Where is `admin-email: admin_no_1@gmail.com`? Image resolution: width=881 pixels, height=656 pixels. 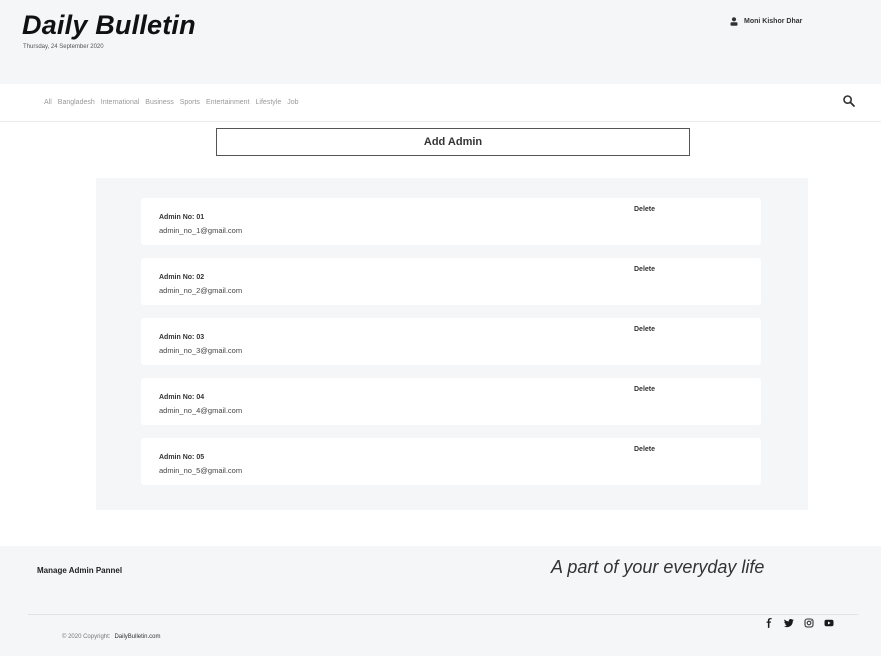 admin-email: admin_no_1@gmail.com is located at coordinates (201, 230).